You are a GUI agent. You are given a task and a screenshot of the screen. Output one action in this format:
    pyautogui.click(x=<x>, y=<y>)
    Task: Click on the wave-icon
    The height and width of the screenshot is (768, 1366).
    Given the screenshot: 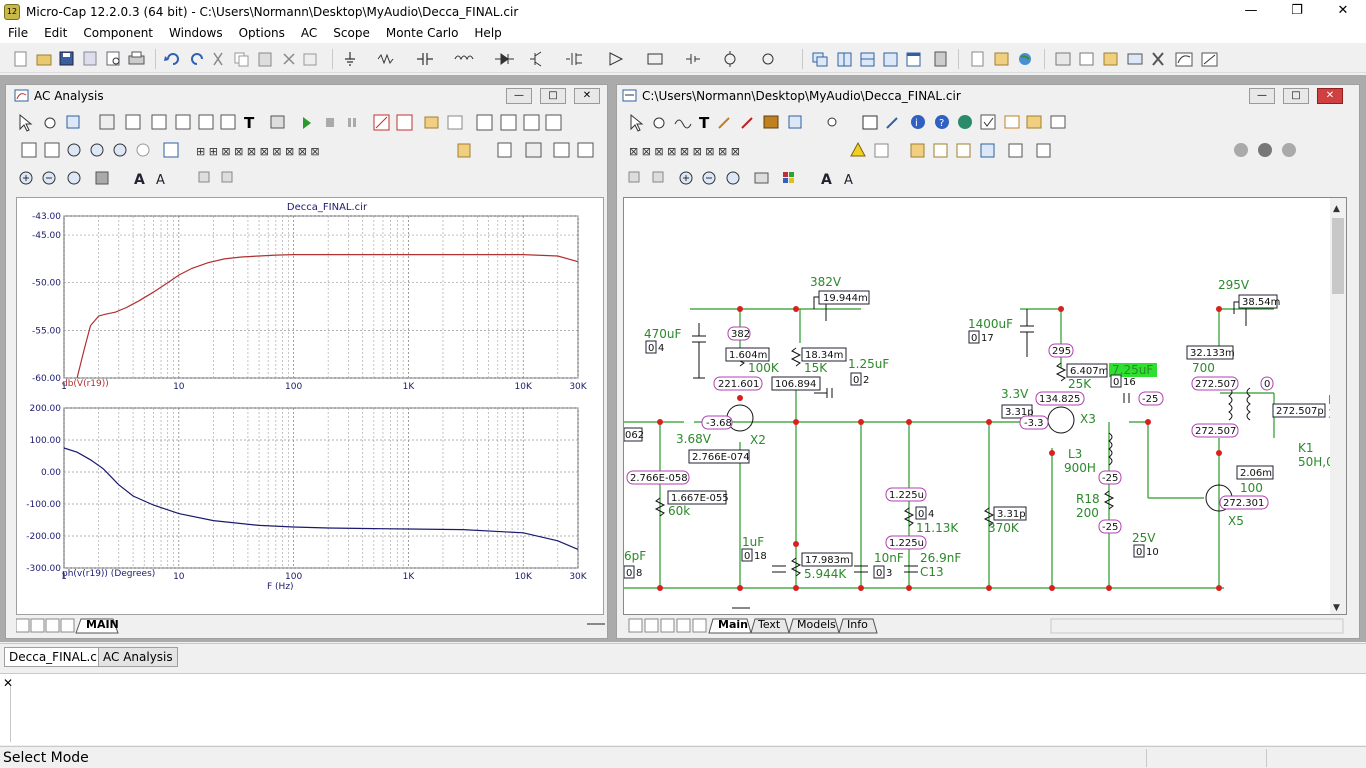 What is the action you would take?
    pyautogui.click(x=228, y=122)
    